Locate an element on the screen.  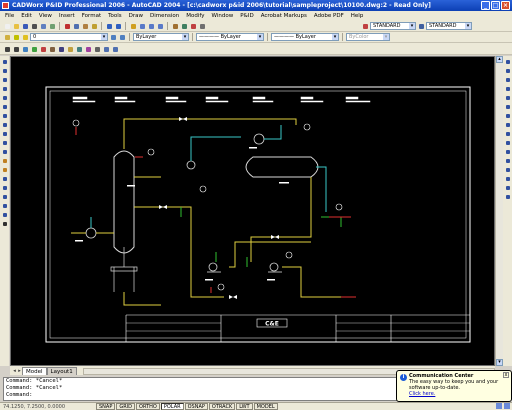
pid-nozzle-icon is located at coordinates (61, 49).